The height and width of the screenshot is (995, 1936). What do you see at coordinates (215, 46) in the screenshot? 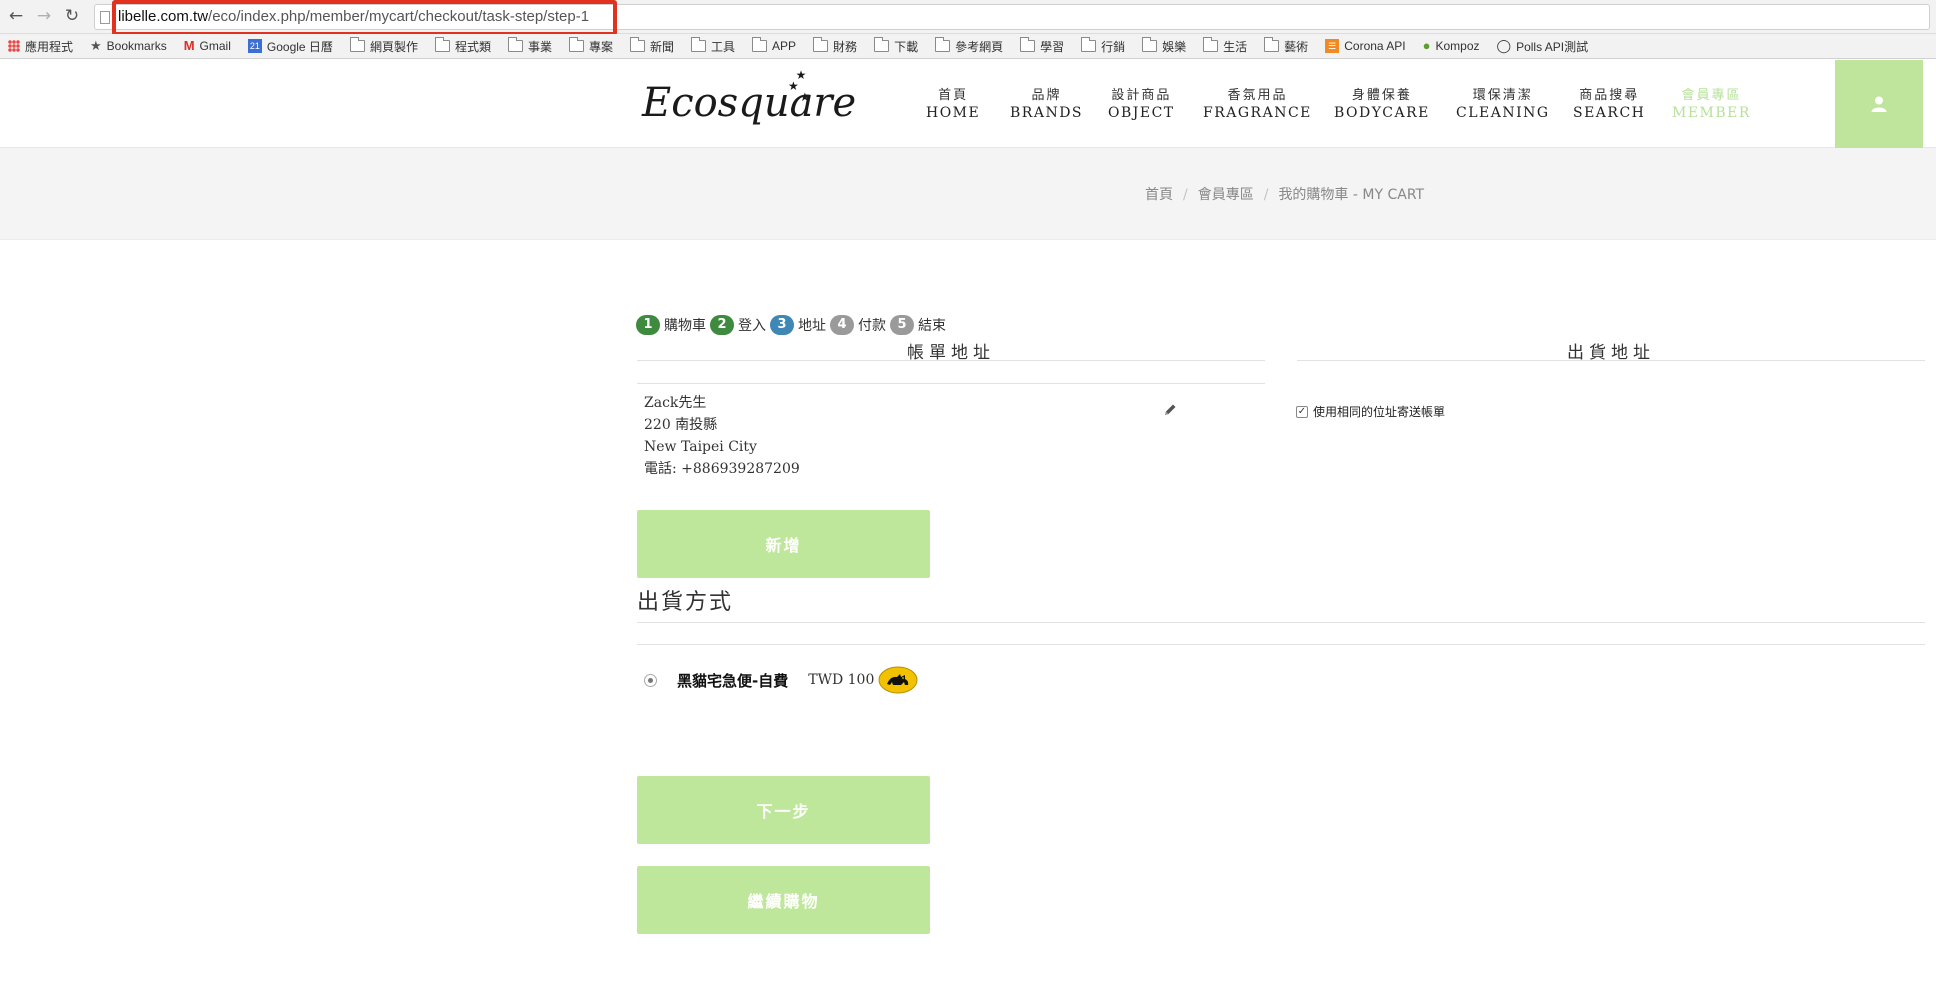
I see `bookmark-label: Gmail` at bounding box center [215, 46].